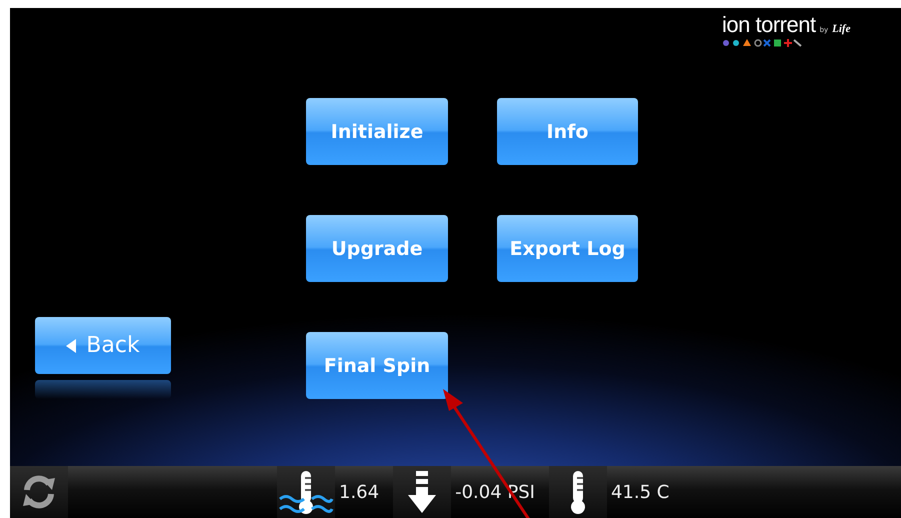 Image resolution: width=901 pixels, height=518 pixels. I want to click on menu-button: Final Spin, so click(377, 365).